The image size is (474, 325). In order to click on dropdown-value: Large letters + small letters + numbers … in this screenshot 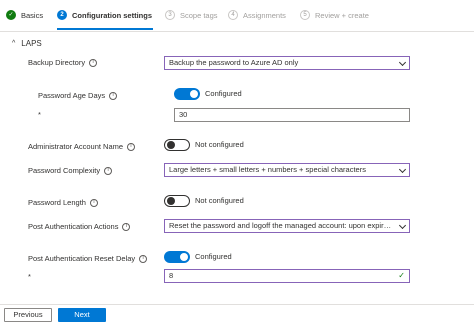, I will do `click(267, 169)`.